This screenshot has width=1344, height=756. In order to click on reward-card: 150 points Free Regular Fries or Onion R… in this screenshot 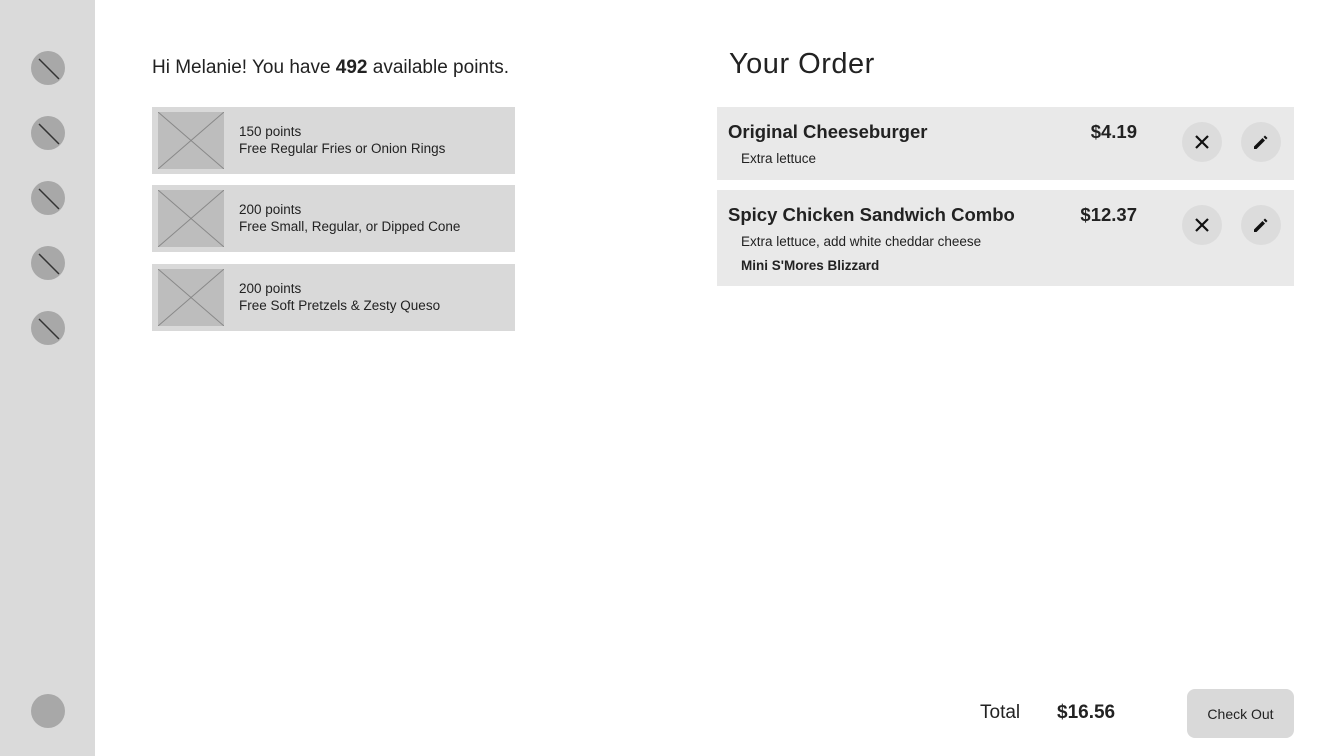, I will do `click(333, 140)`.